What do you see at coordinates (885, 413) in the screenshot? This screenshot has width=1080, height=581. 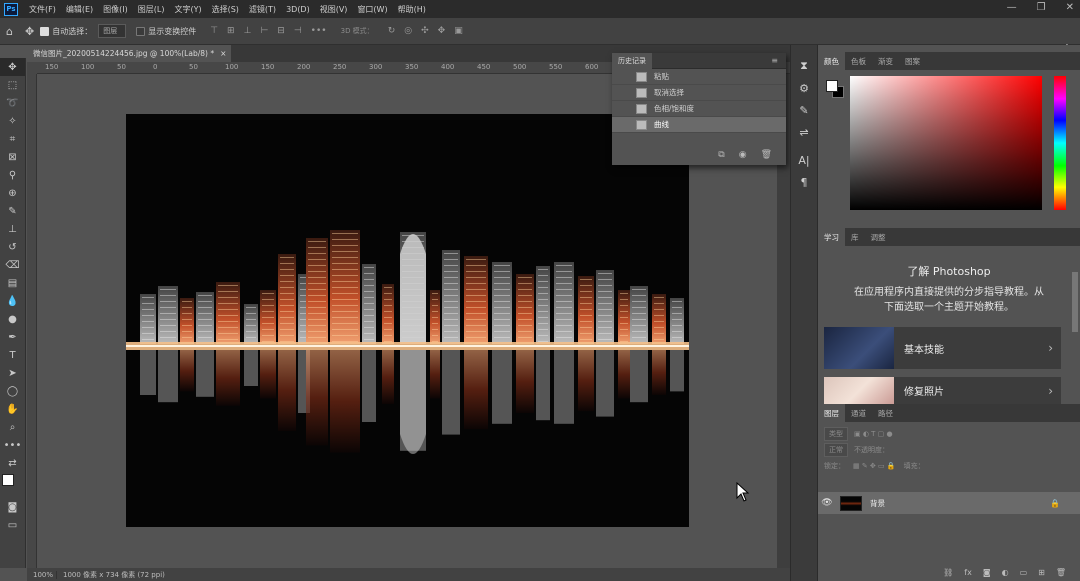 I see `tab-paths: 路径` at bounding box center [885, 413].